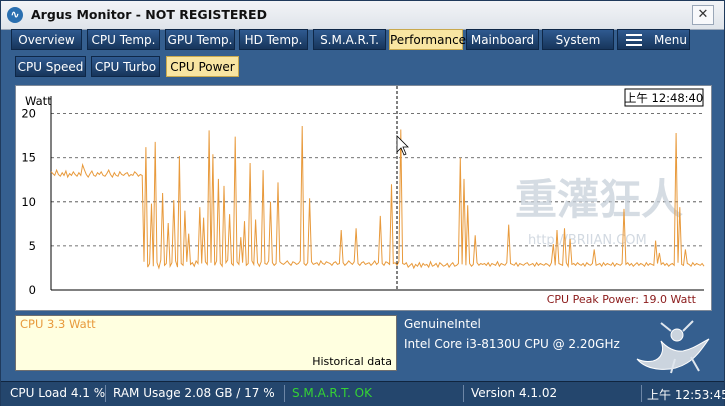 This screenshot has height=406, width=725. Describe the element at coordinates (514, 393) in the screenshot. I see `version-status: Version 4.1.02` at that location.